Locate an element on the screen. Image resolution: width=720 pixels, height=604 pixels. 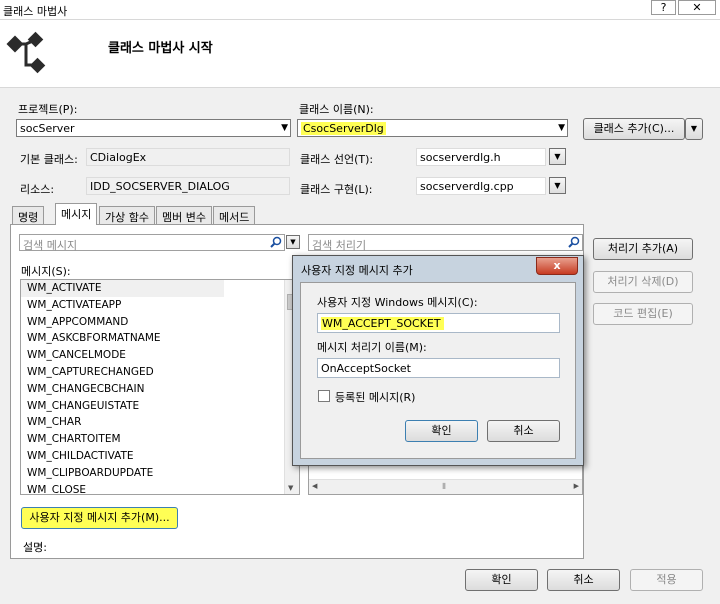
list-item: WM_APPCOMMAND is located at coordinates (160, 322).